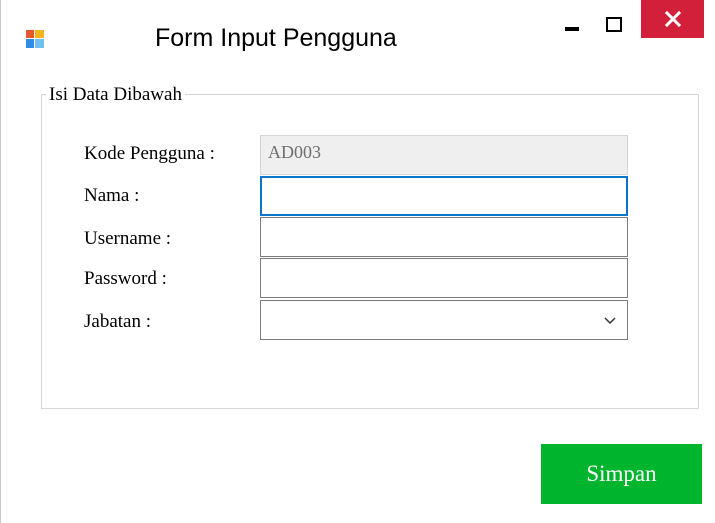 This screenshot has height=523, width=715. I want to click on username-input, so click(444, 237).